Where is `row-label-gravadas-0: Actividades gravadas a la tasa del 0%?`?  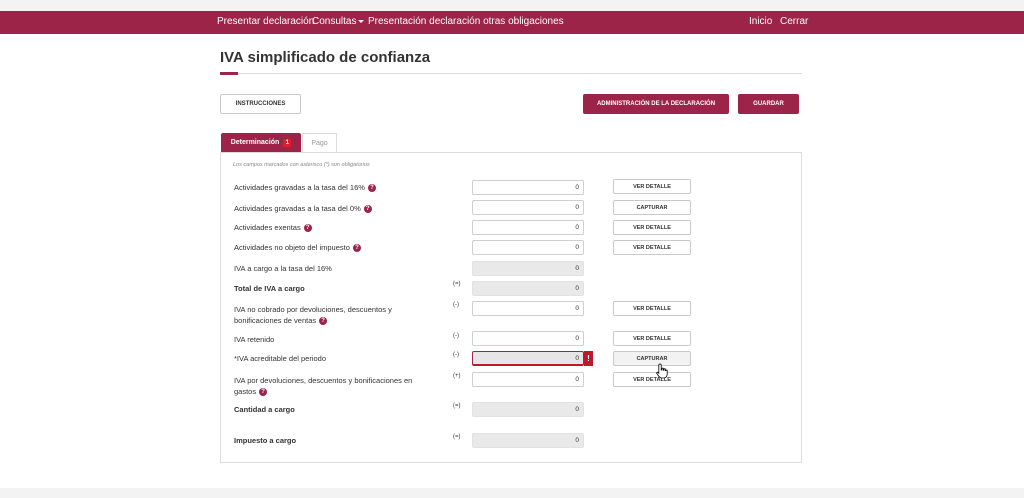 row-label-gravadas-0: Actividades gravadas a la tasa del 0%? is located at coordinates (324, 208).